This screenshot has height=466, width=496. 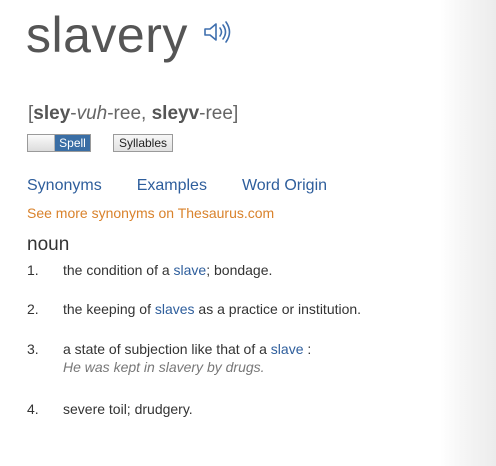 What do you see at coordinates (278, 309) in the screenshot?
I see `definition-text: as a practice or institution.` at bounding box center [278, 309].